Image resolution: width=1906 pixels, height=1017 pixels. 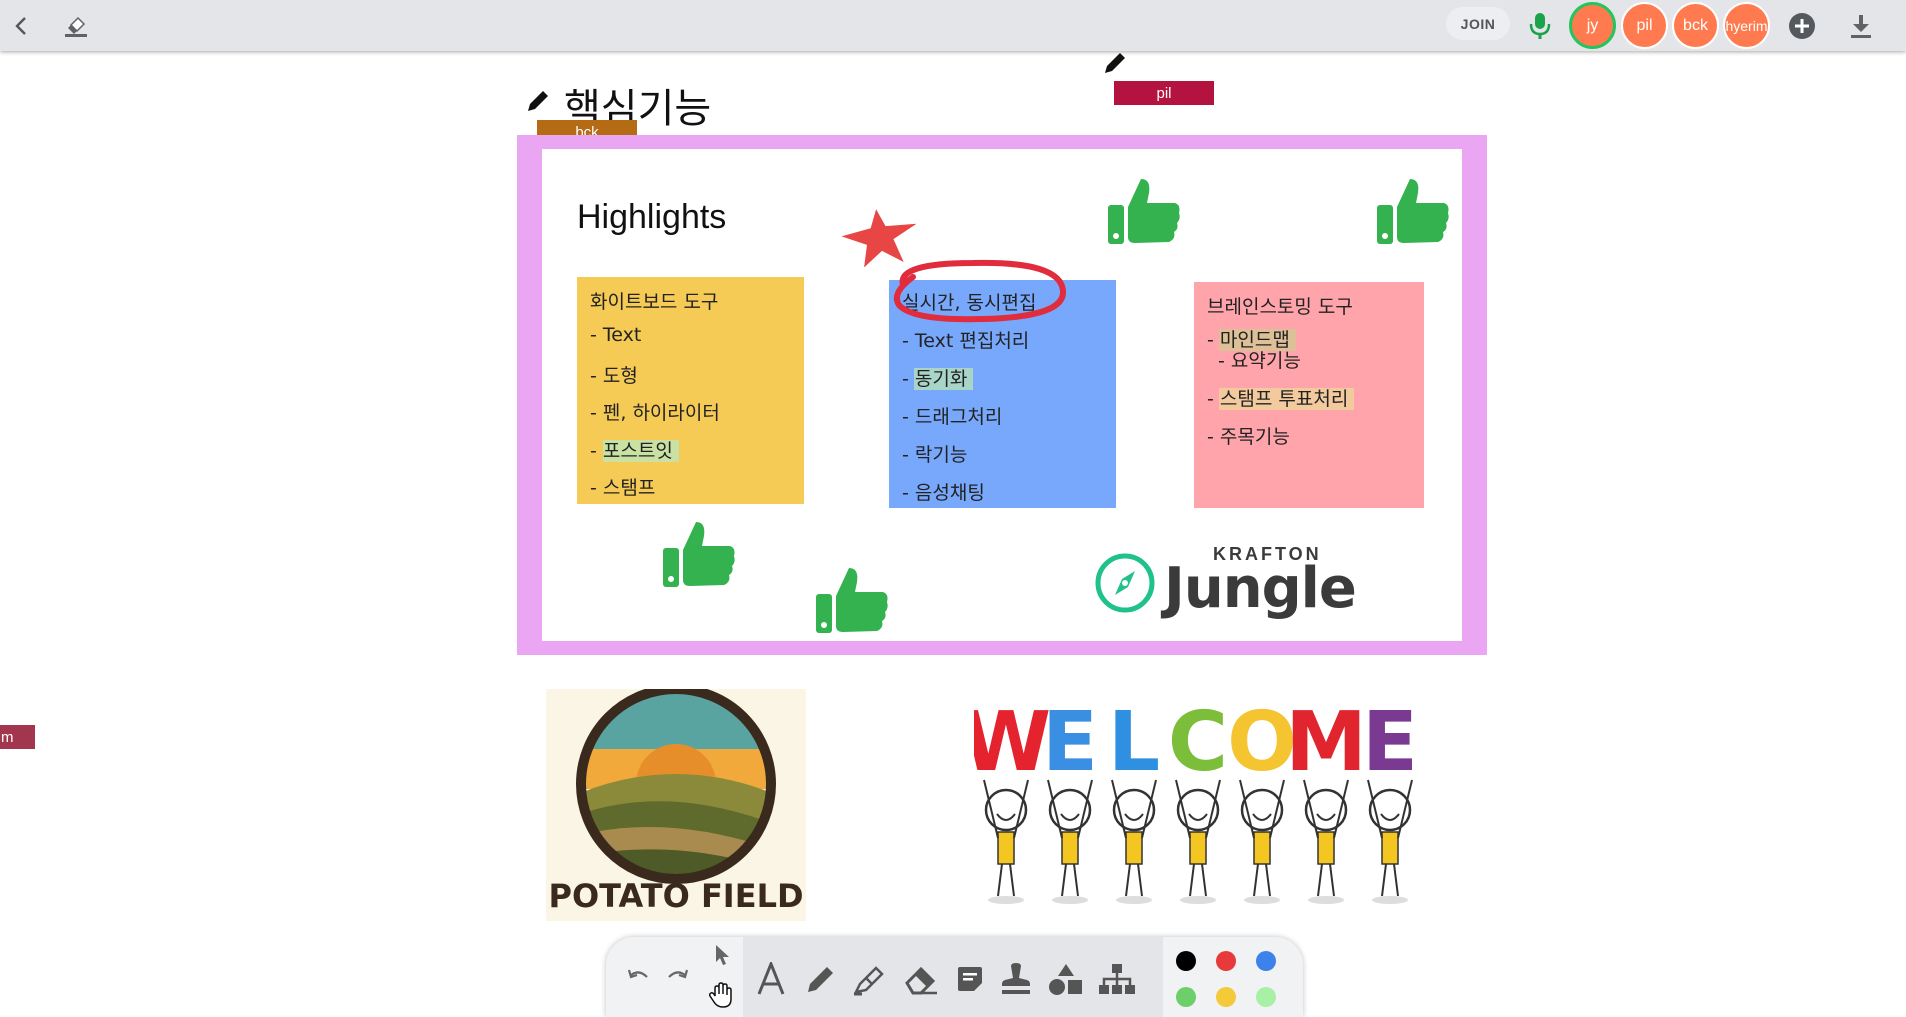 What do you see at coordinates (1266, 961) in the screenshot?
I see `color-swatch-blue` at bounding box center [1266, 961].